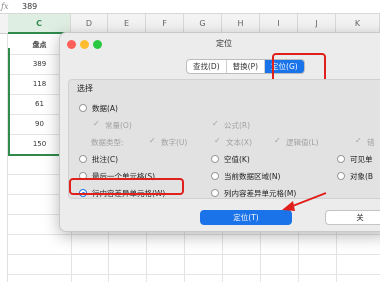 The width and height of the screenshot is (380, 282). Describe the element at coordinates (371, 142) in the screenshot. I see `label-error: 错` at that location.